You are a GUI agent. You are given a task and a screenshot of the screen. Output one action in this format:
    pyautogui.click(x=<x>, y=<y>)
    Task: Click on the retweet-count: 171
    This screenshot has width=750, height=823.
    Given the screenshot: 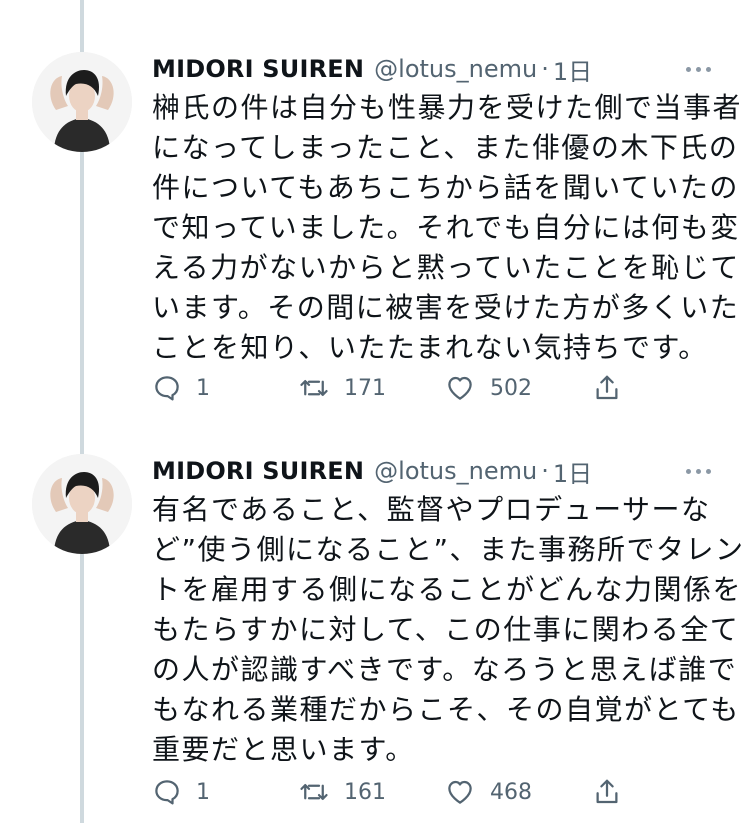 What is the action you would take?
    pyautogui.click(x=365, y=388)
    